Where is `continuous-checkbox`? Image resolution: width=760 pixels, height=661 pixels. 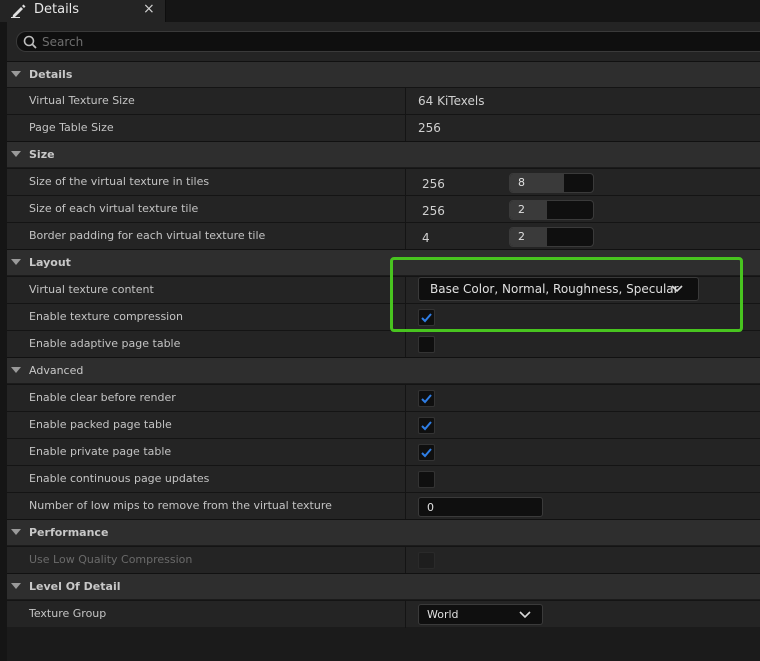
continuous-checkbox is located at coordinates (426, 479).